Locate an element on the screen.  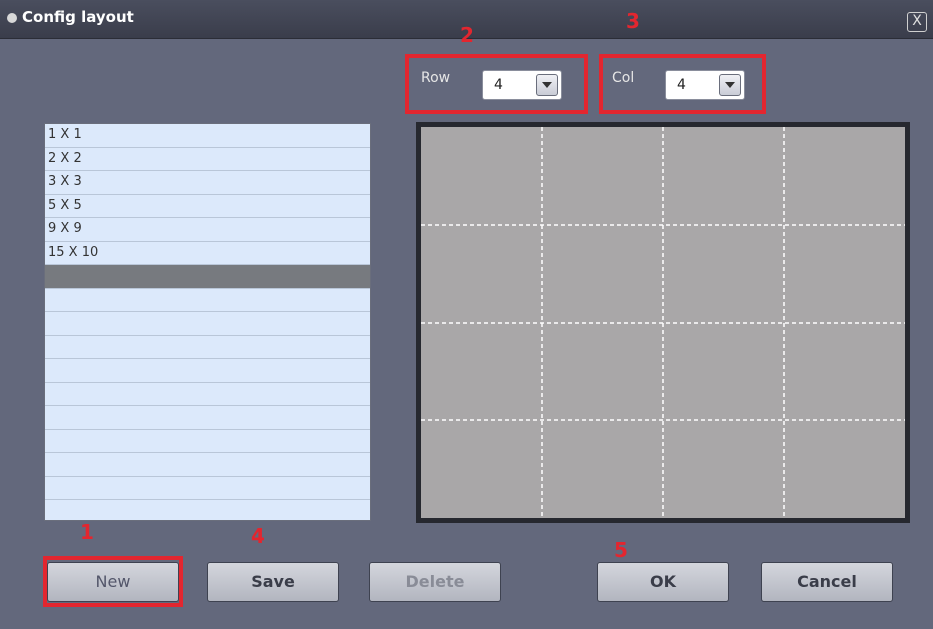
window-icon is located at coordinates (12, 18).